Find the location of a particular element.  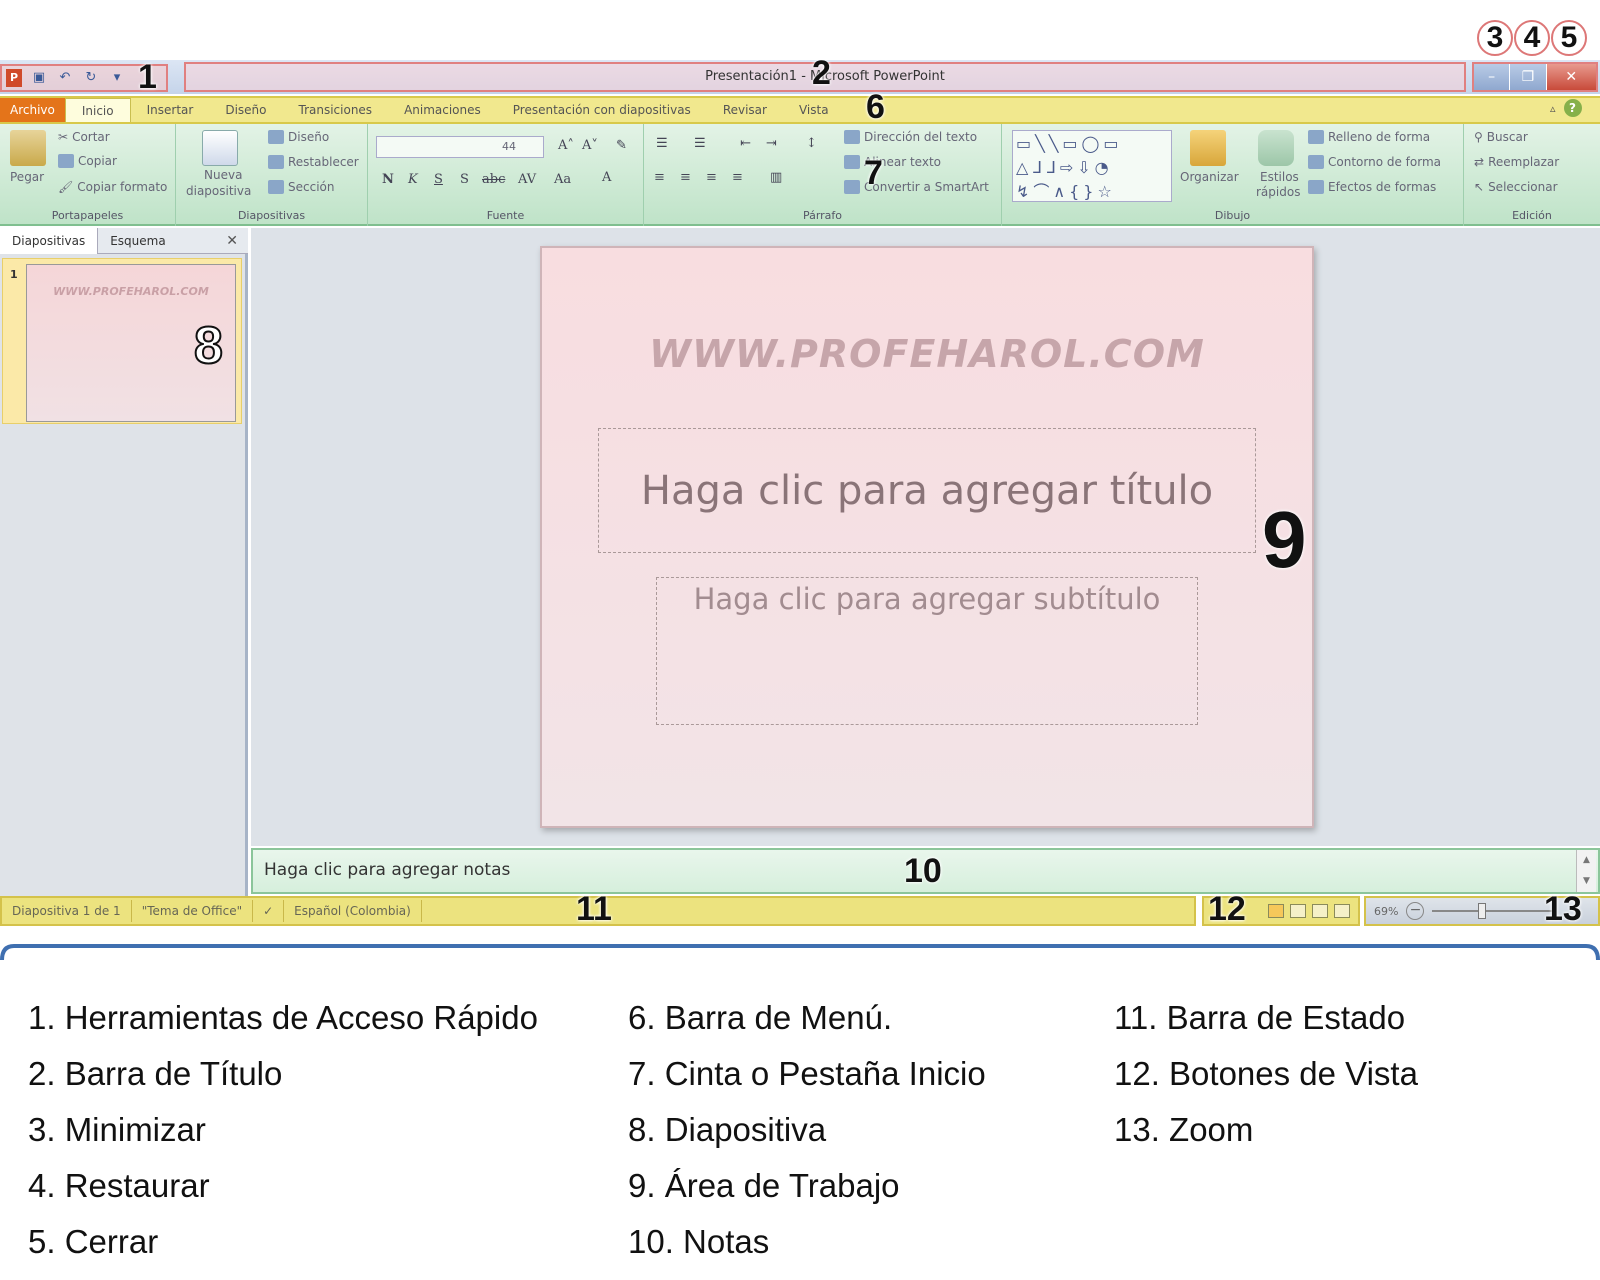

cut-button: ✂ Cortar is located at coordinates (84, 137).